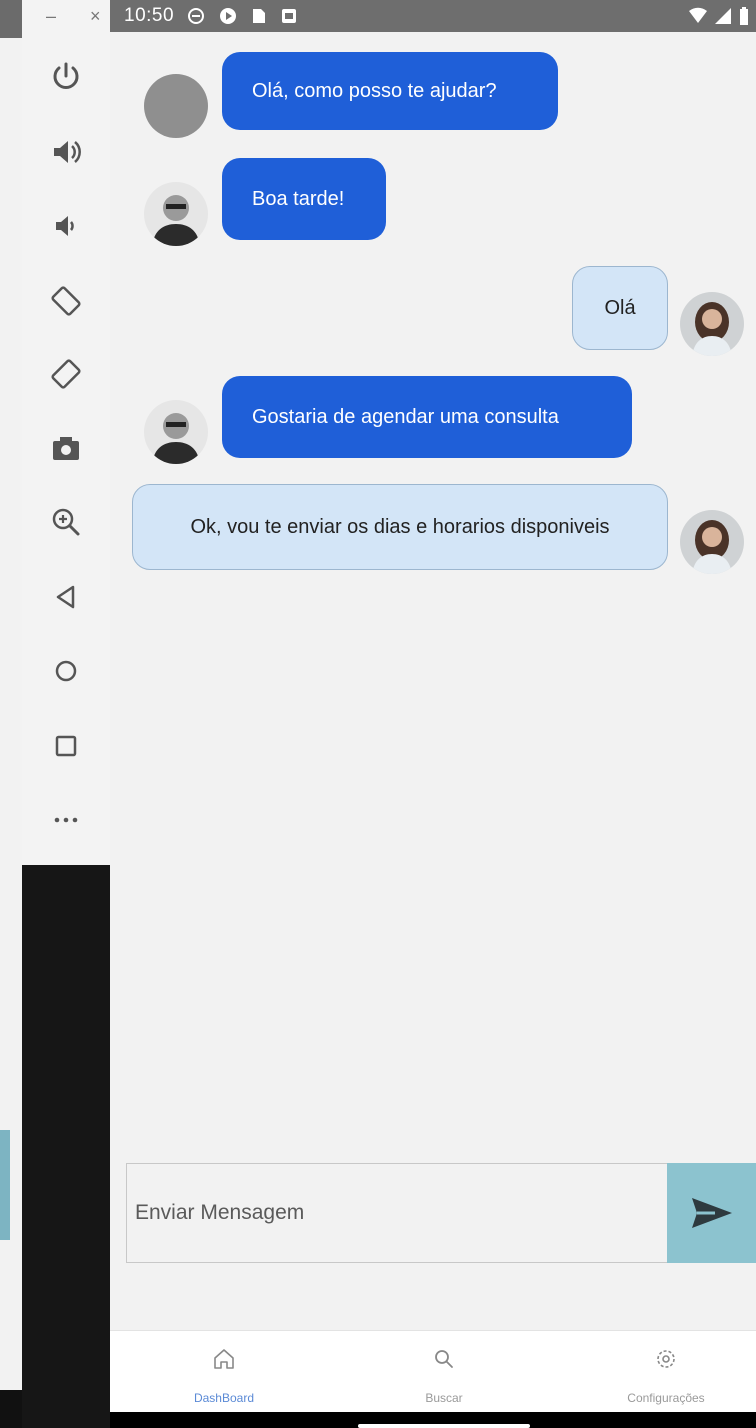 This screenshot has width=756, height=1428. What do you see at coordinates (66, 1146) in the screenshot?
I see `emulator-background` at bounding box center [66, 1146].